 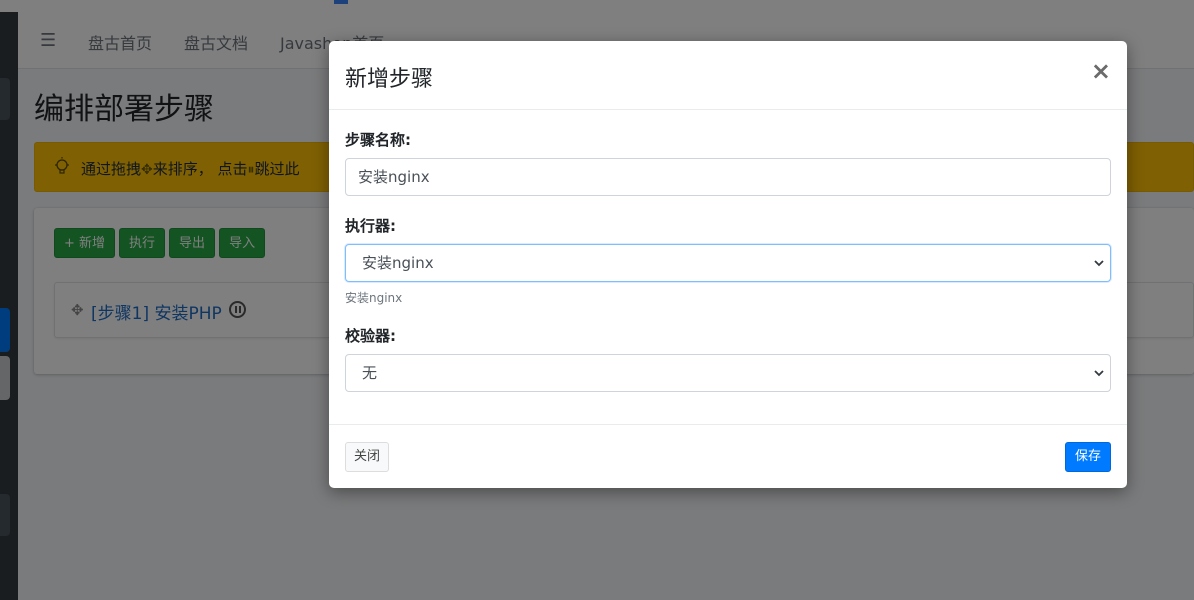 What do you see at coordinates (367, 457) in the screenshot?
I see `close-button: 关闭` at bounding box center [367, 457].